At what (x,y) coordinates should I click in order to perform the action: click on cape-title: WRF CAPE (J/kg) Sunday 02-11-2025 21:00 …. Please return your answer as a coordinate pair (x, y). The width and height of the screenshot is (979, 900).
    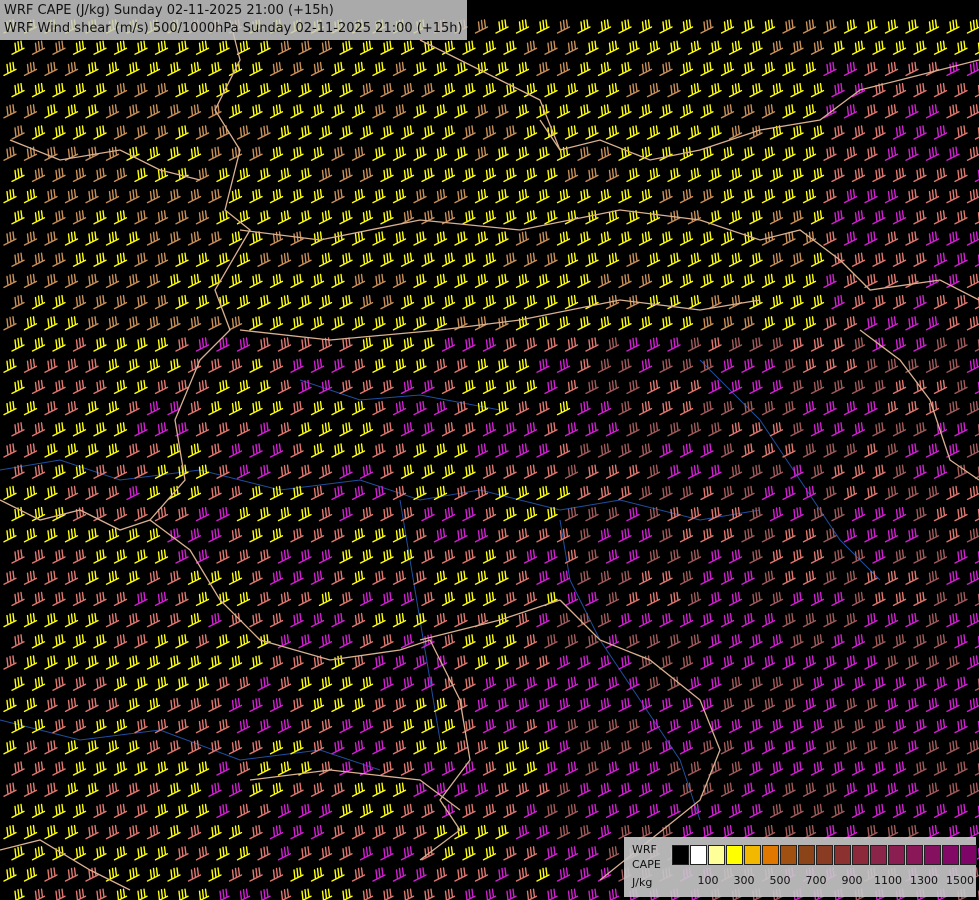
    Looking at the image, I should click on (169, 10).